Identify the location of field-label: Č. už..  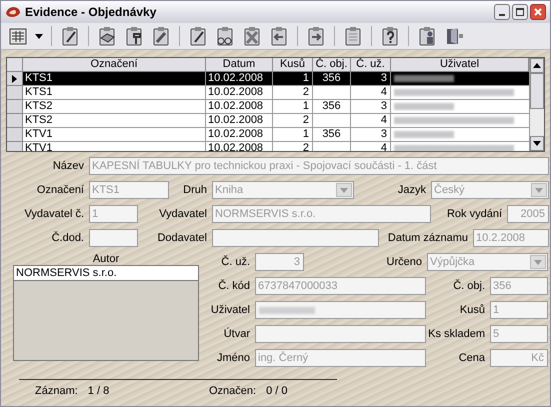
(235, 262).